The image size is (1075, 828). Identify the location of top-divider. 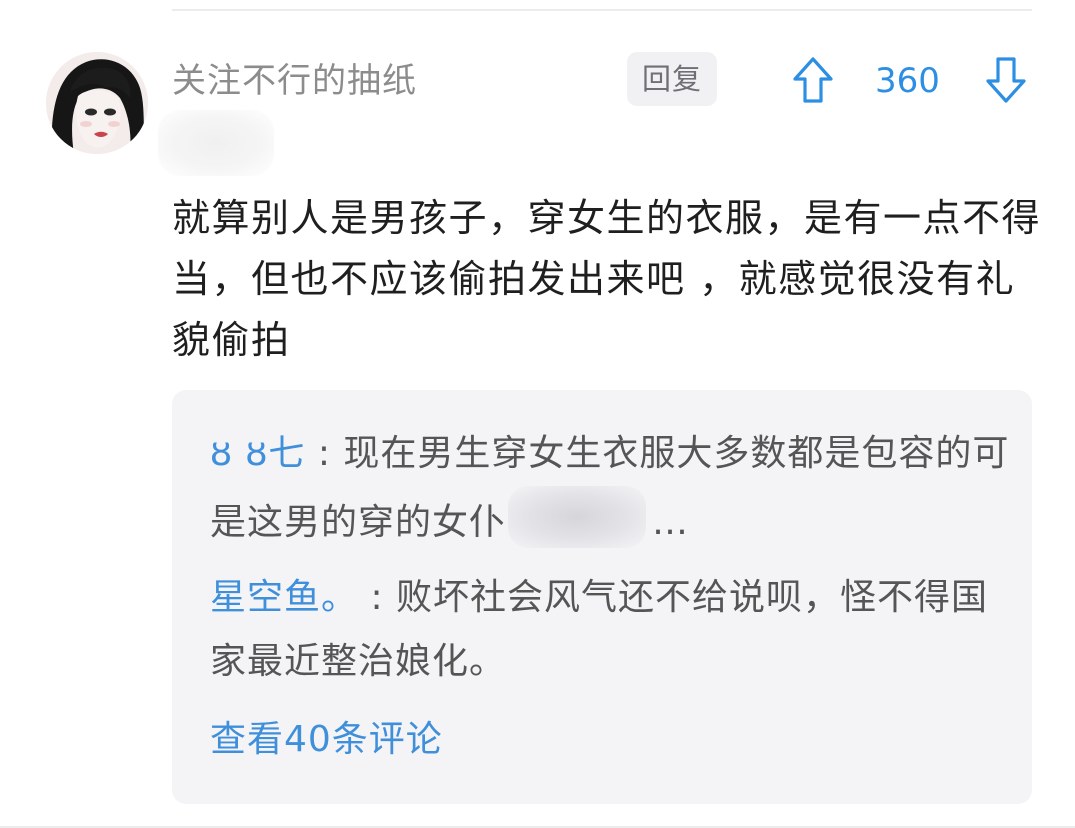
(602, 10).